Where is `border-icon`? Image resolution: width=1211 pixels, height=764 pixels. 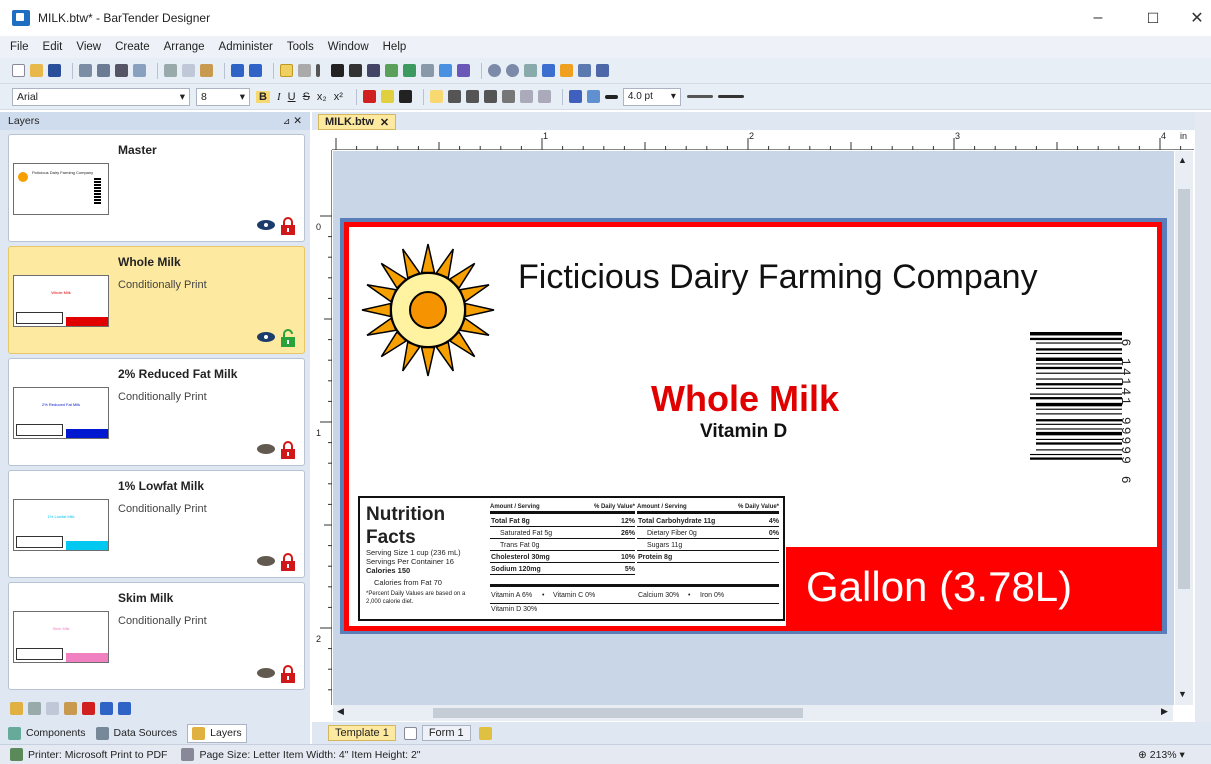 border-icon is located at coordinates (526, 96).